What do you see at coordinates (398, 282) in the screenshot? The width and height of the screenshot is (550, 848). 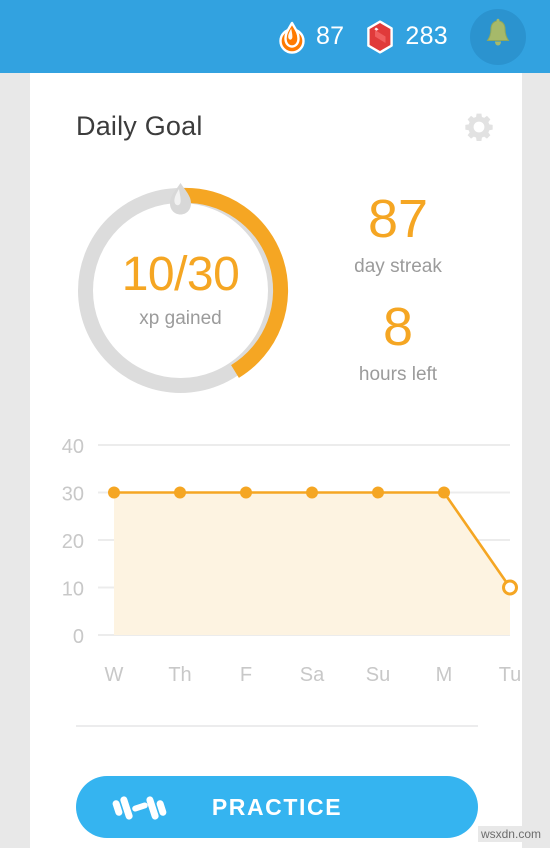 I see `goal-stats: 87 day streak 8 hours left` at bounding box center [398, 282].